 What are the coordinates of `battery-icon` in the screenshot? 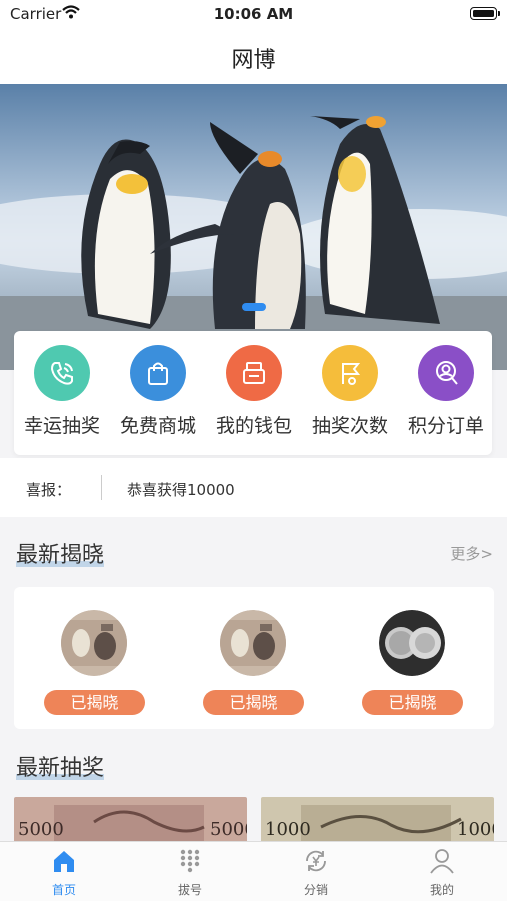 It's located at (485, 13).